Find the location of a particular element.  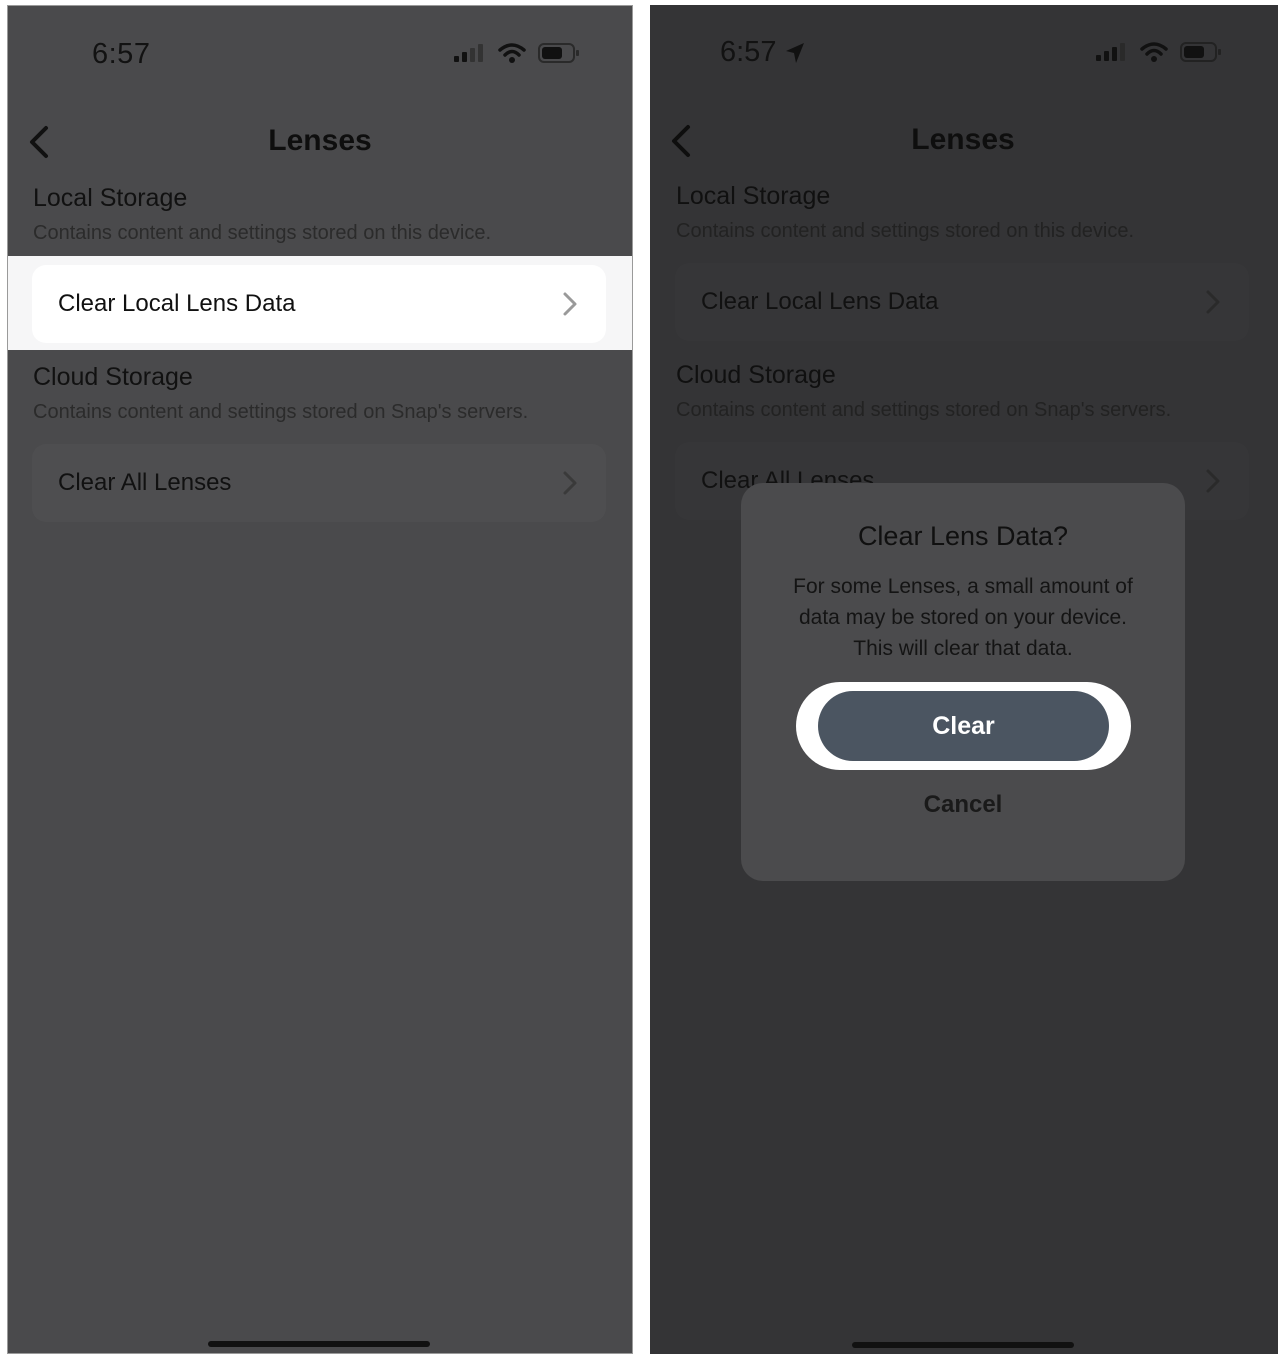

dialog-title: Clear Lens Data? is located at coordinates (963, 536).